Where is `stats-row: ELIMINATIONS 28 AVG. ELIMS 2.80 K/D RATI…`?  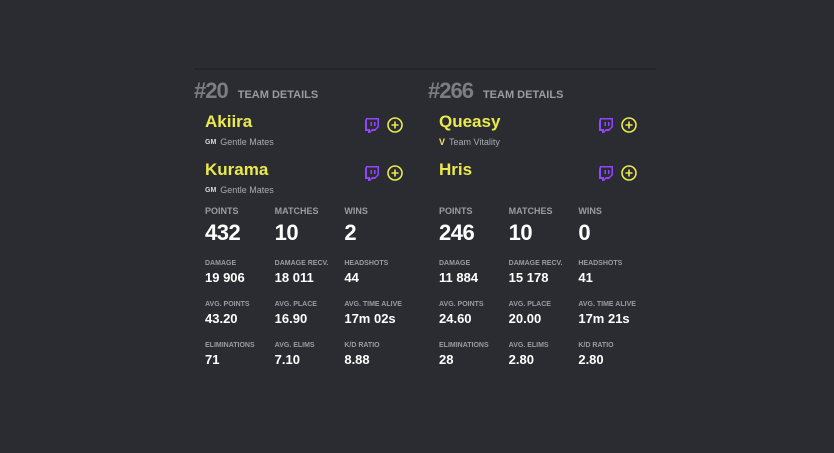
stats-row: ELIMINATIONS 28 AVG. ELIMS 2.80 K/D RATI… is located at coordinates (543, 354).